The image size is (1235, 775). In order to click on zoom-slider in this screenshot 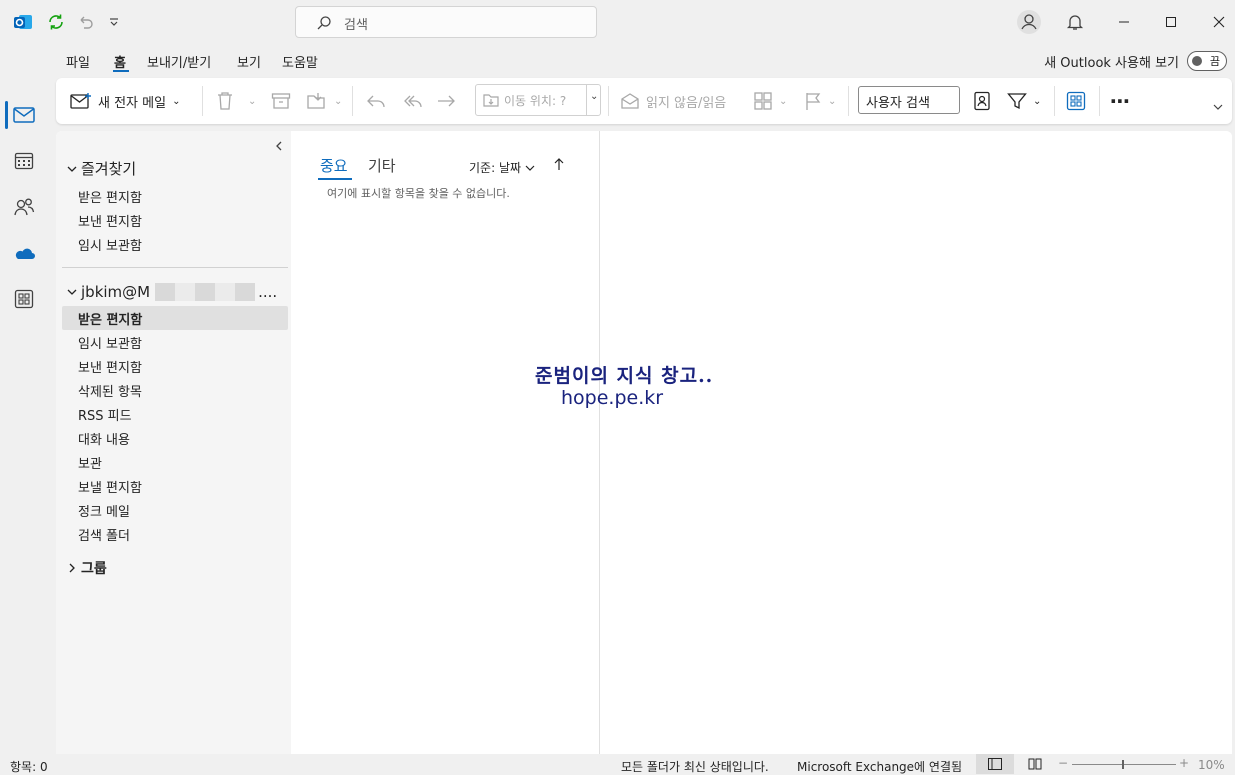, I will do `click(1124, 764)`.